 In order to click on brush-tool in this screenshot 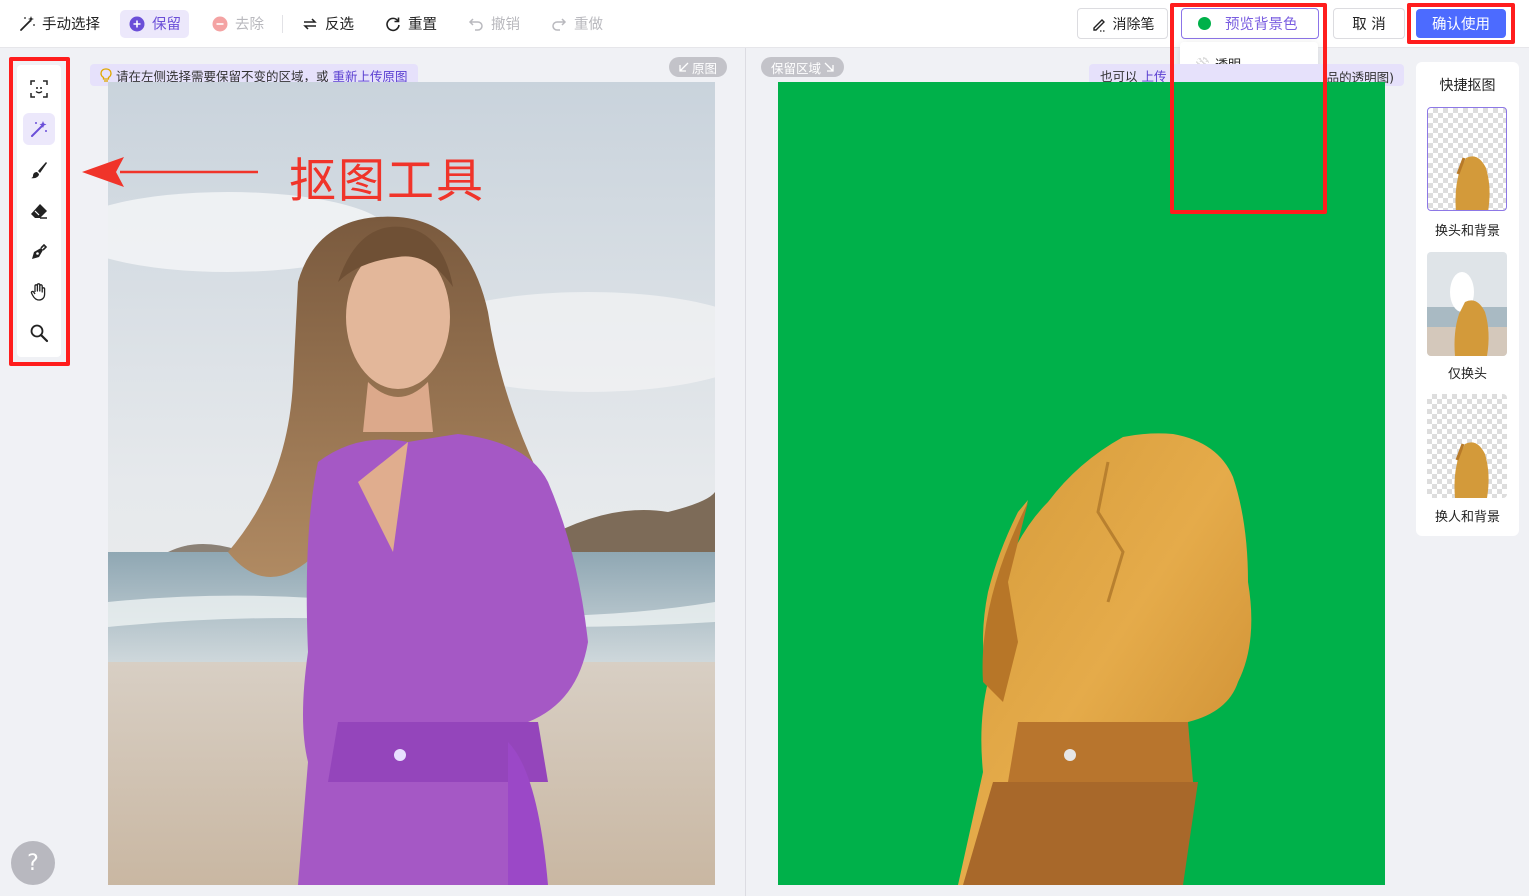, I will do `click(39, 170)`.